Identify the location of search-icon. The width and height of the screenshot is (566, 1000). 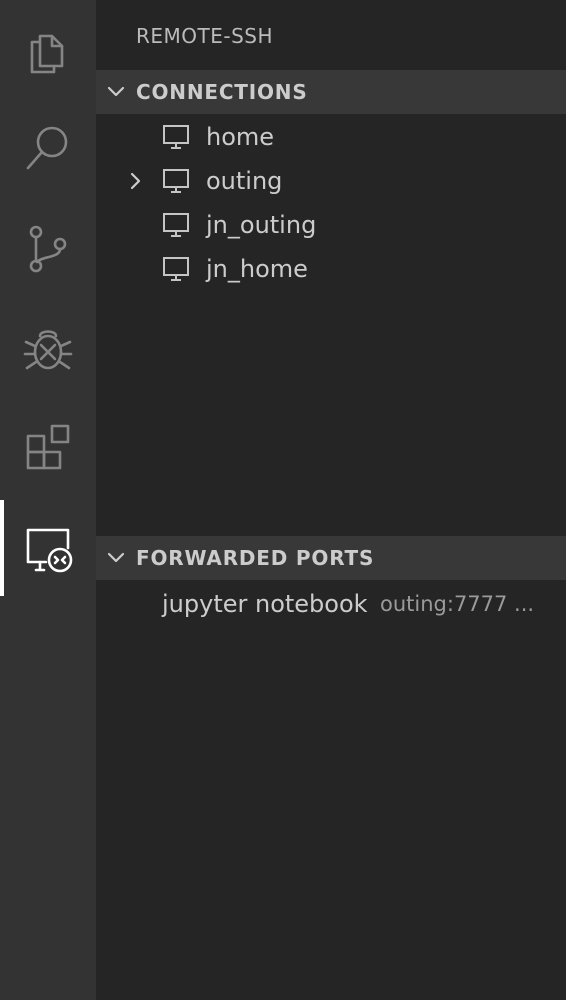
(47, 148).